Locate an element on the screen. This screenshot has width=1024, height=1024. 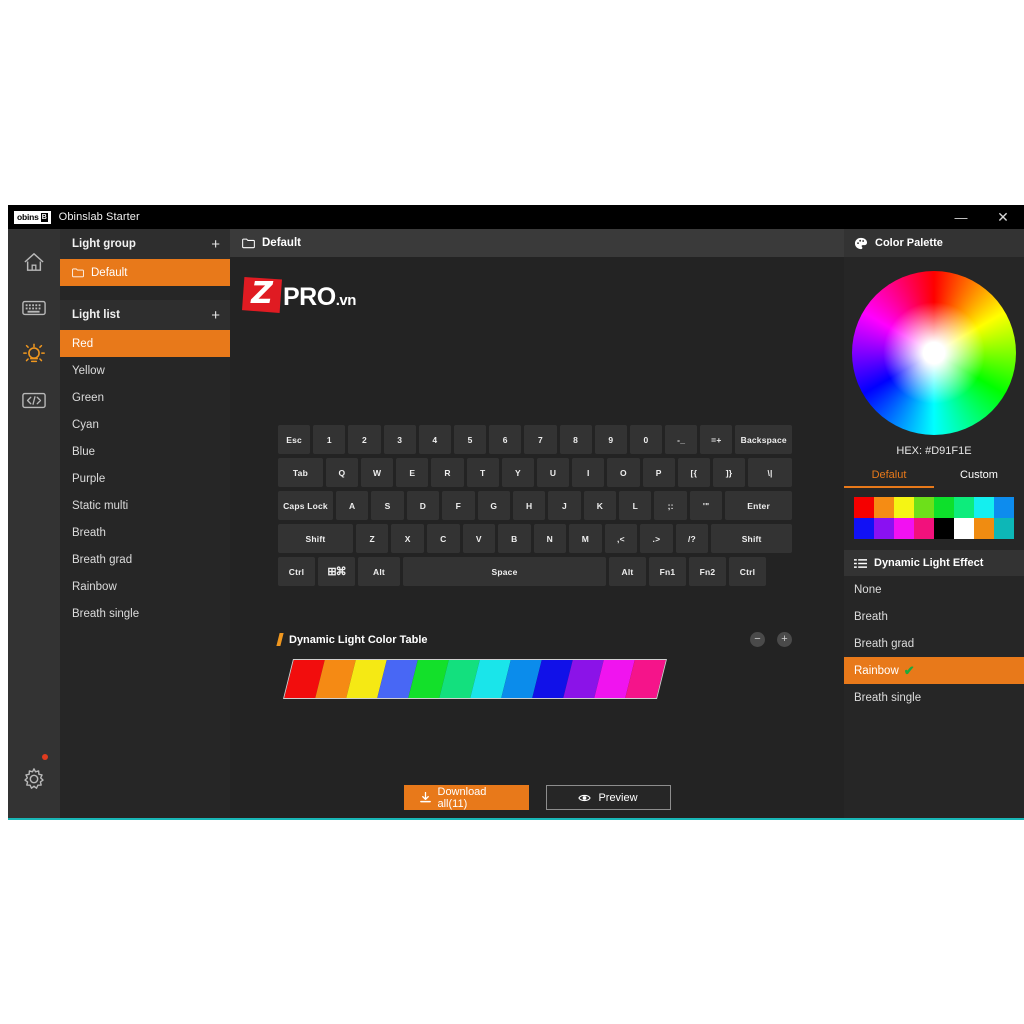
close-button: ✕ is located at coordinates (1003, 217).